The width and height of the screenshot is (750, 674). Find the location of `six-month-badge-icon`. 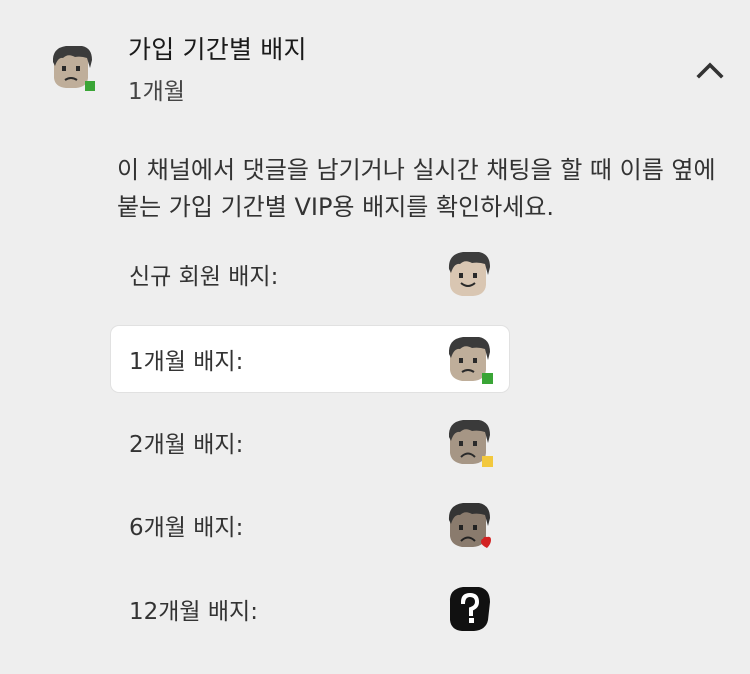

six-month-badge-icon is located at coordinates (469, 525).